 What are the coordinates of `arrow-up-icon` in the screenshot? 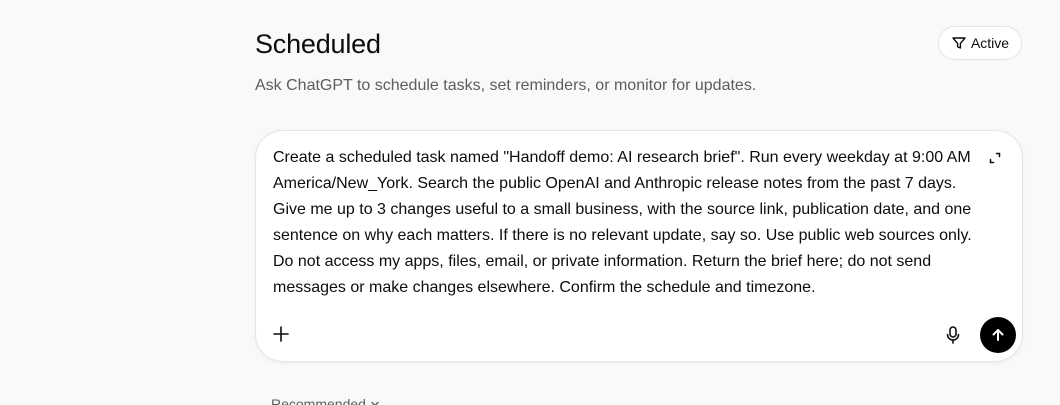 It's located at (998, 335).